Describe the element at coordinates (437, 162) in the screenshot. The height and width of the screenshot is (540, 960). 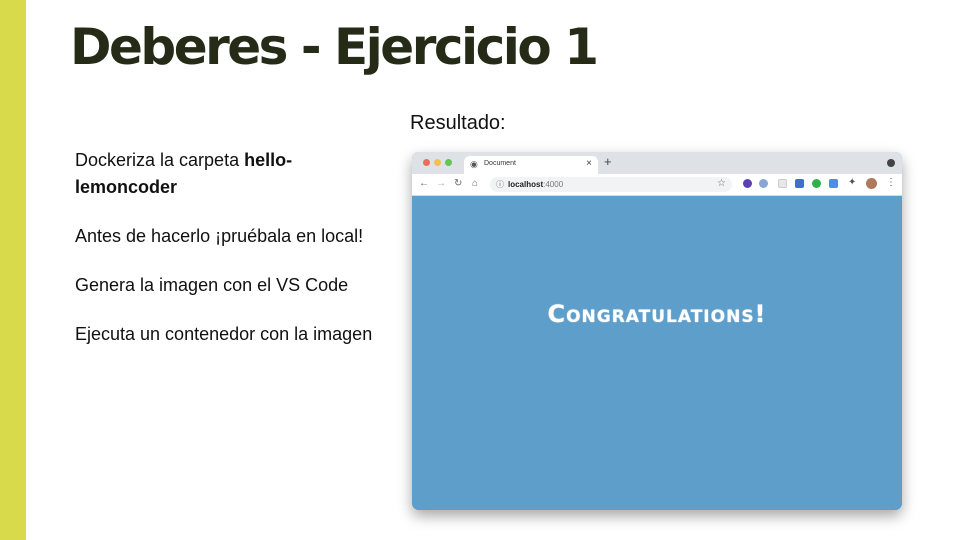
I see `minimize-window-button` at that location.